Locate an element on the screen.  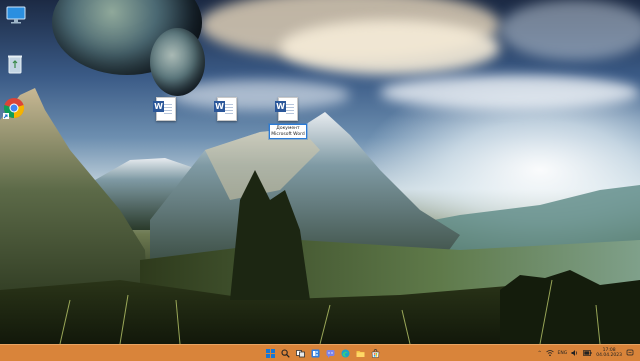
shortcut-arrow-icon is located at coordinates (6, 116).